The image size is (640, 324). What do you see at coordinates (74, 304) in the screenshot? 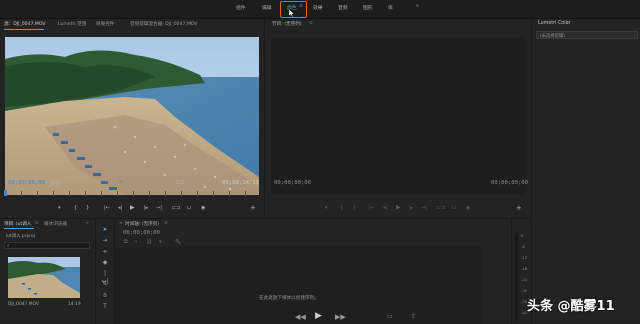
I see `clip-duration: 14:19` at bounding box center [74, 304].